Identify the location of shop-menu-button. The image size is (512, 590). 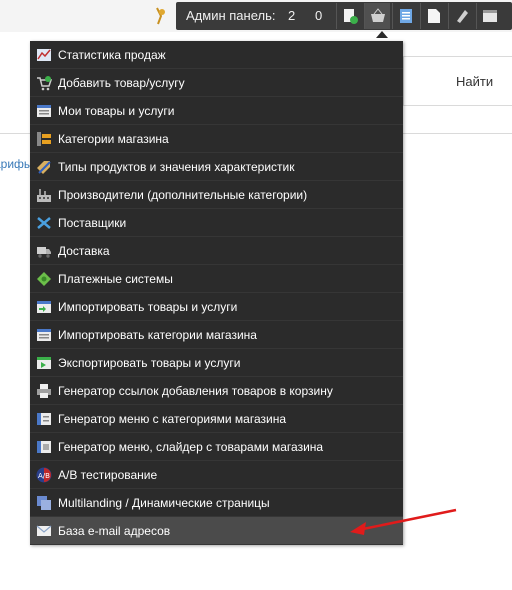
(377, 16).